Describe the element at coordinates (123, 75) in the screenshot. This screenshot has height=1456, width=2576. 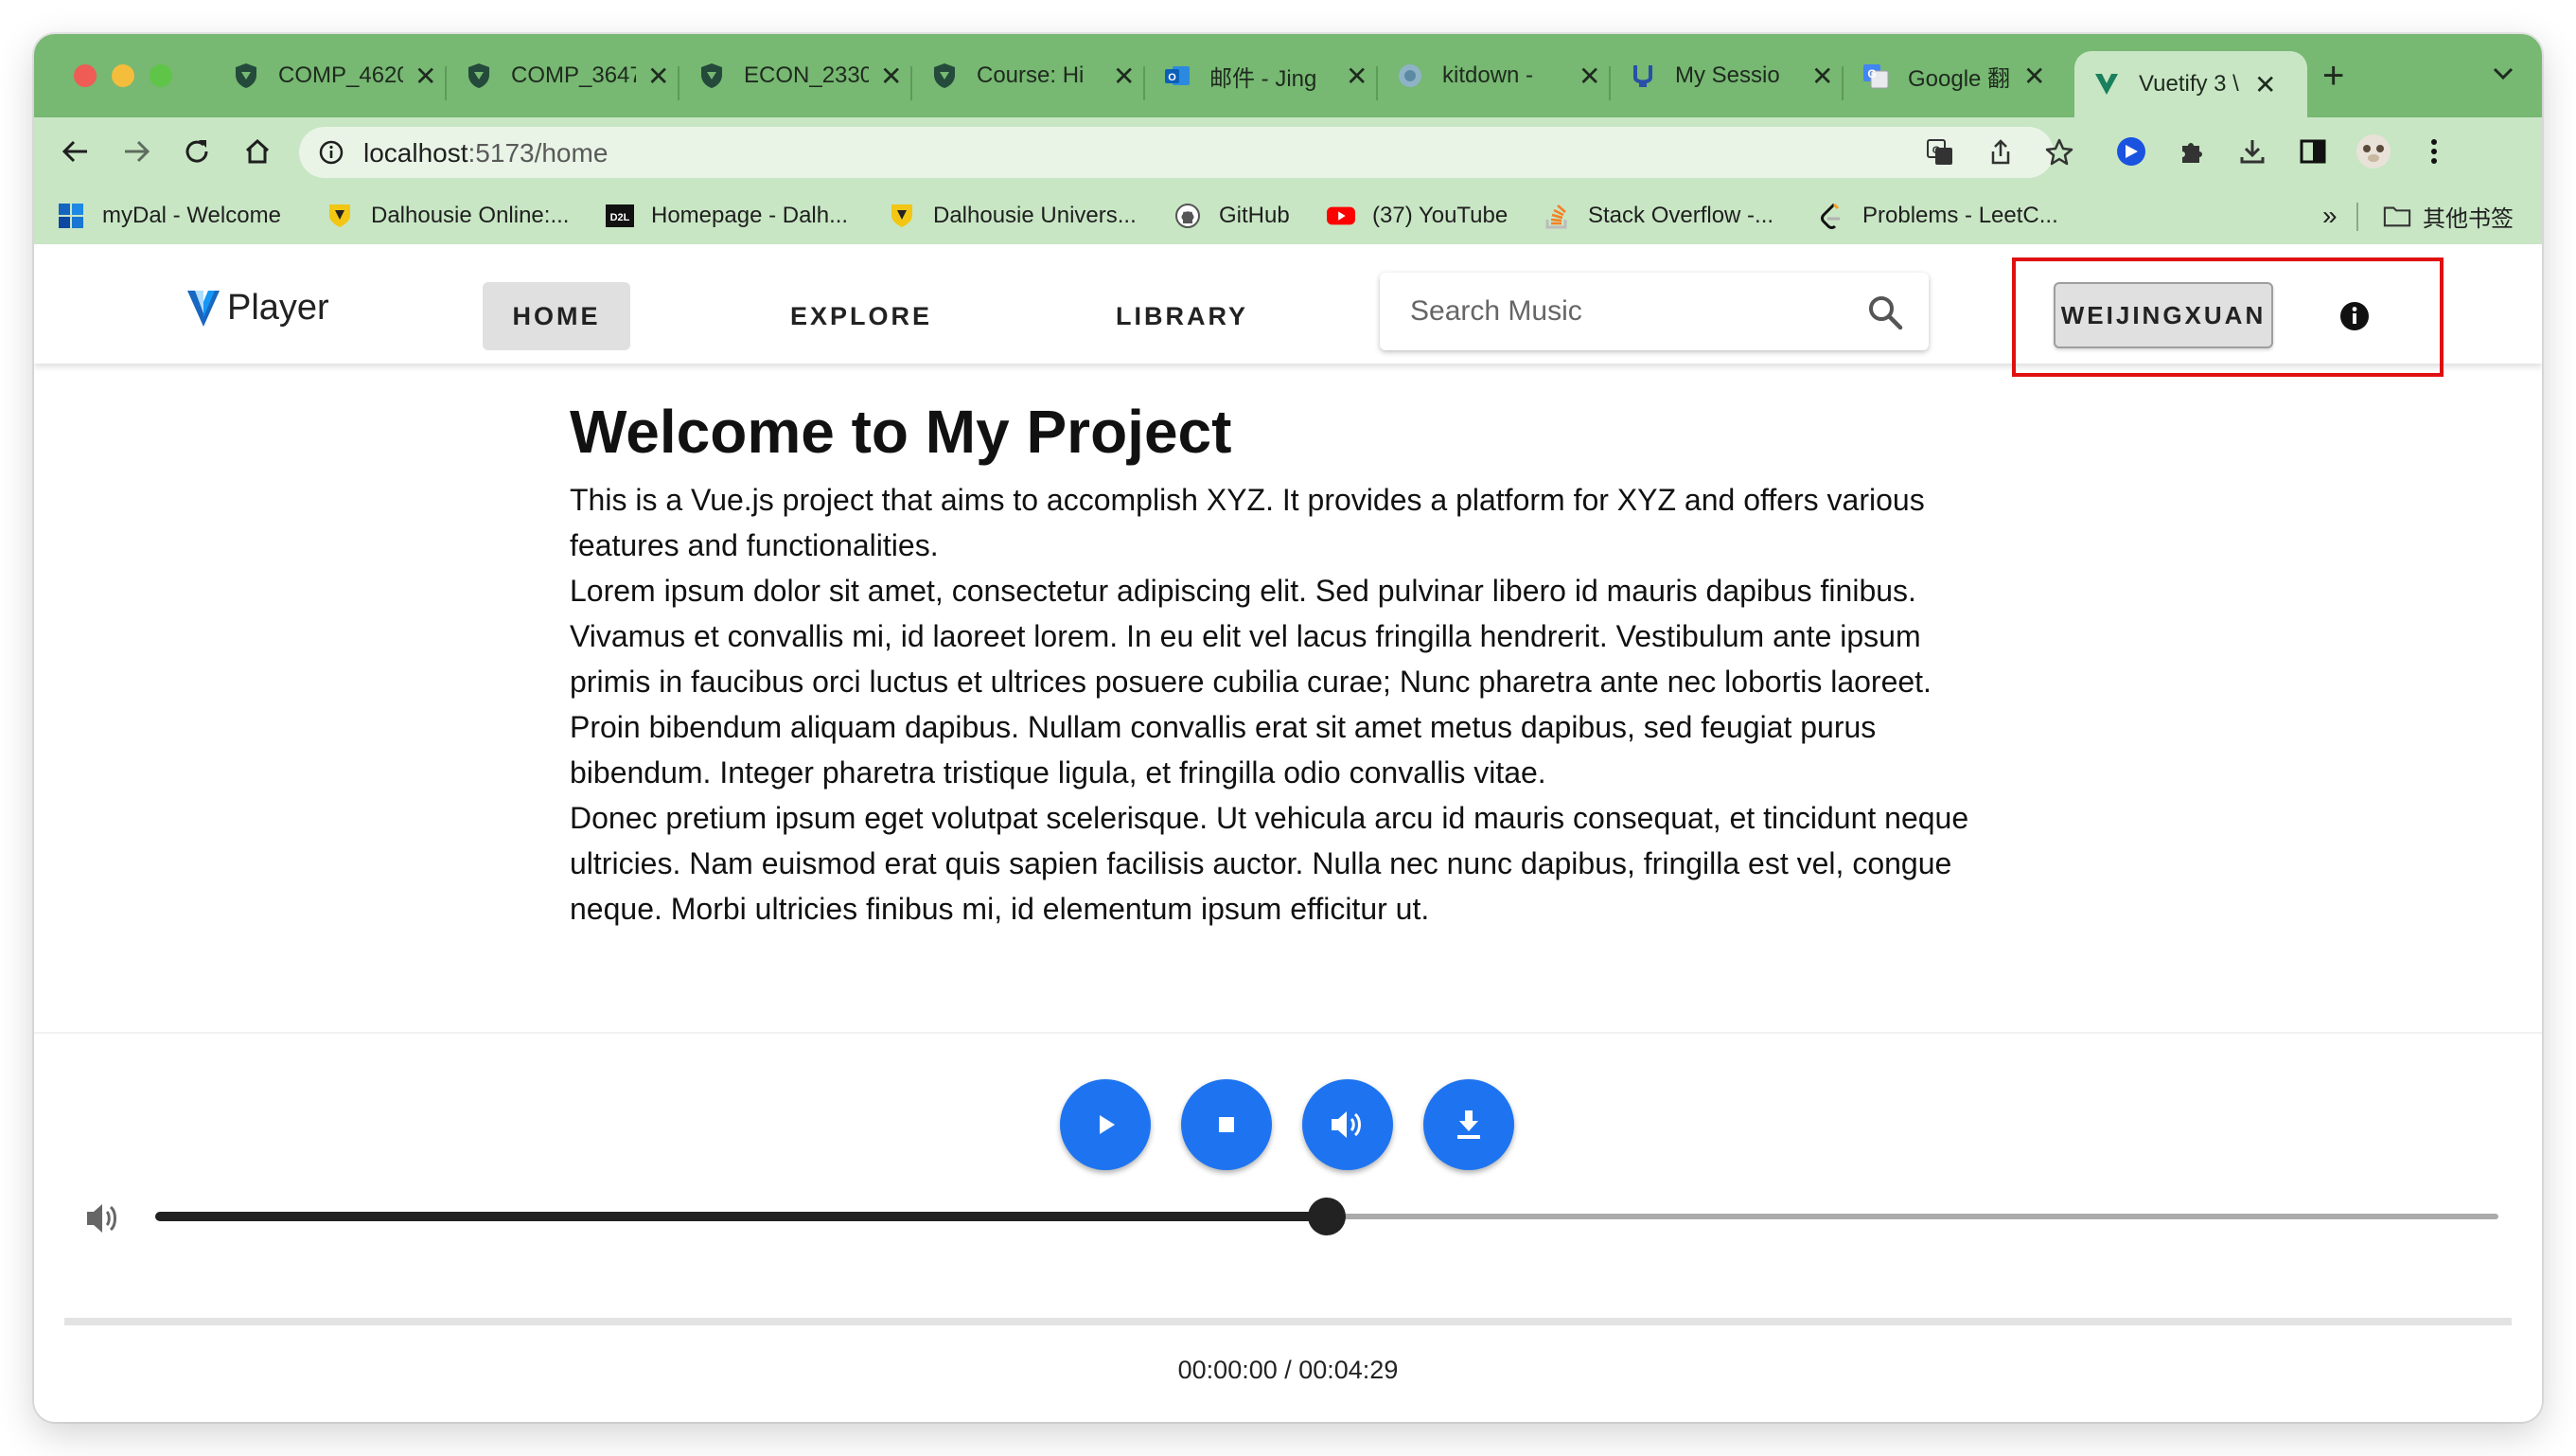
I see `minimize-window-icon` at that location.